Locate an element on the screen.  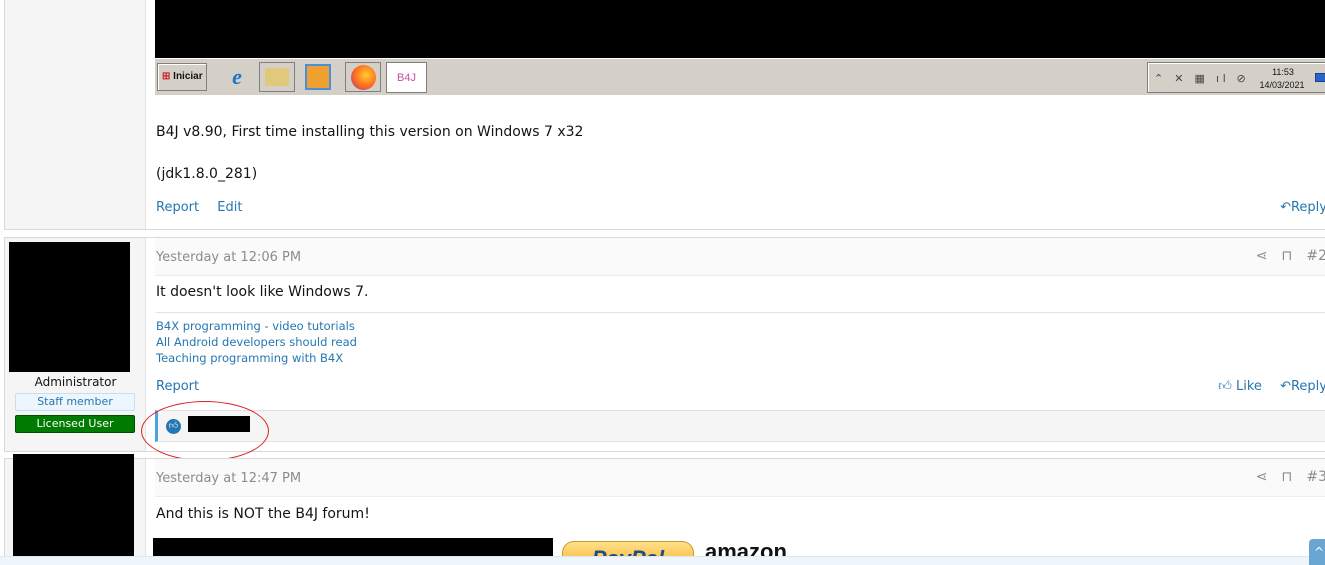
post-3-user-column is located at coordinates (75, 509).